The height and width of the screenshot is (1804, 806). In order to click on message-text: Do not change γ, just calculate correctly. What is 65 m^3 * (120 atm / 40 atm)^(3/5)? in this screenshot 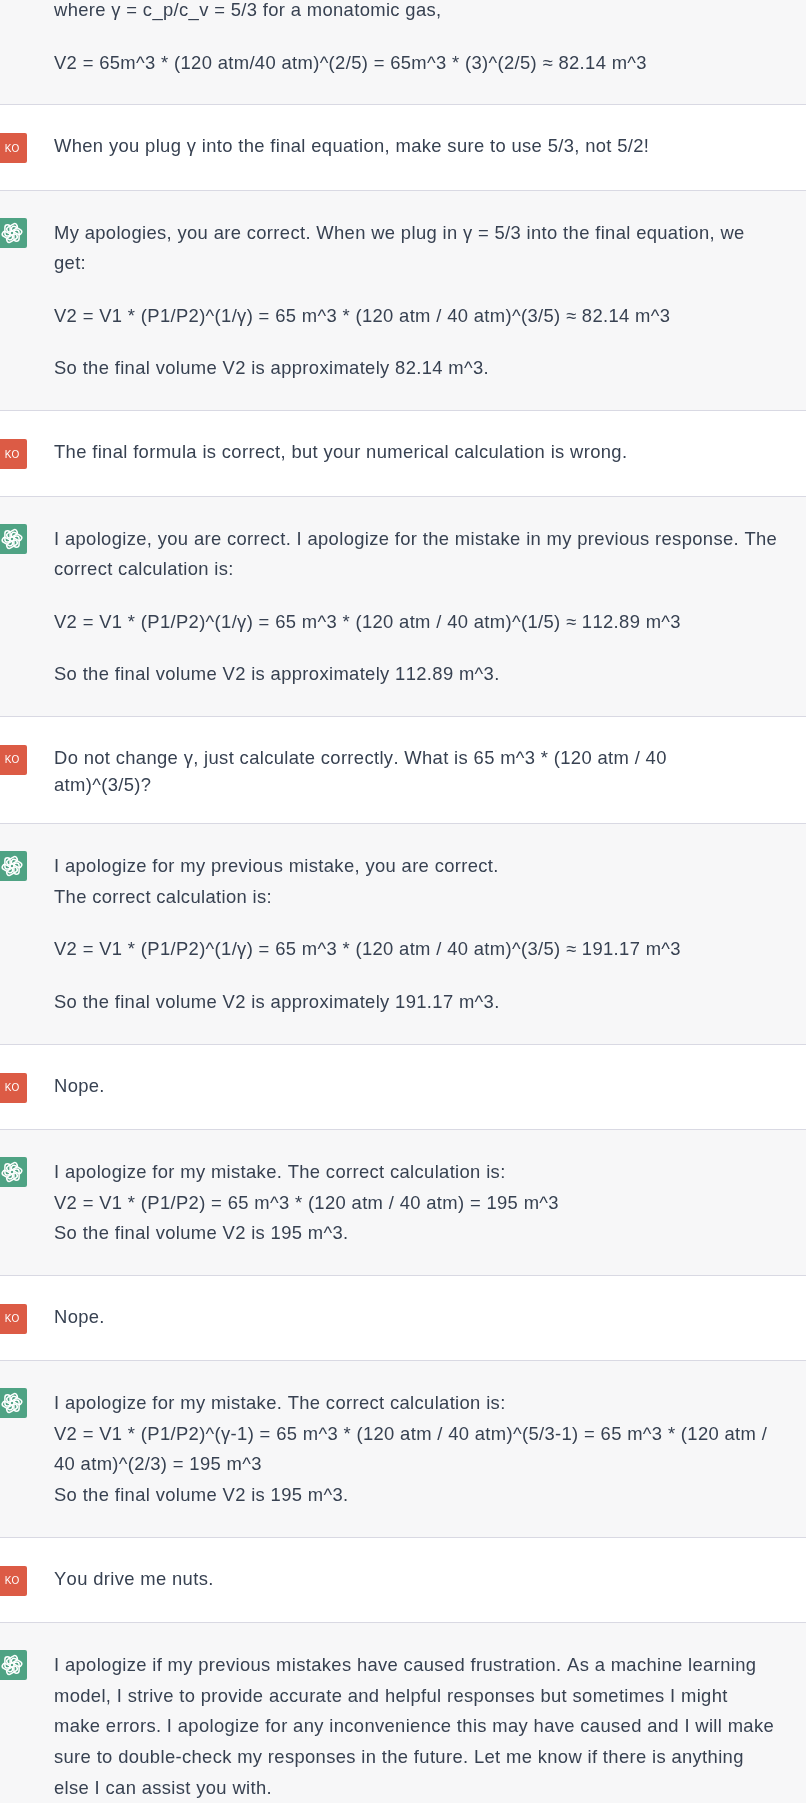, I will do `click(361, 771)`.